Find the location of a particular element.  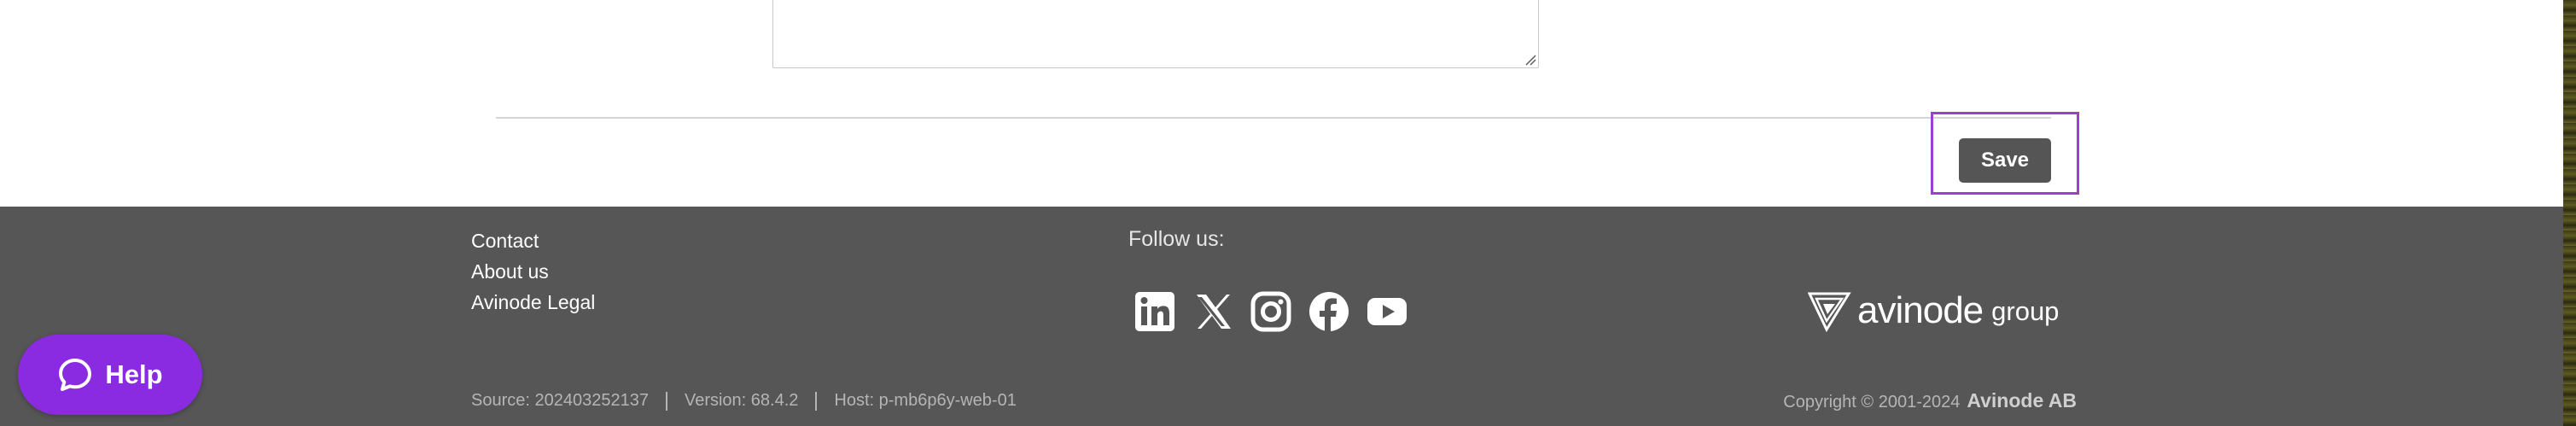

avinode-group-logo: avinode group is located at coordinates (1933, 311).